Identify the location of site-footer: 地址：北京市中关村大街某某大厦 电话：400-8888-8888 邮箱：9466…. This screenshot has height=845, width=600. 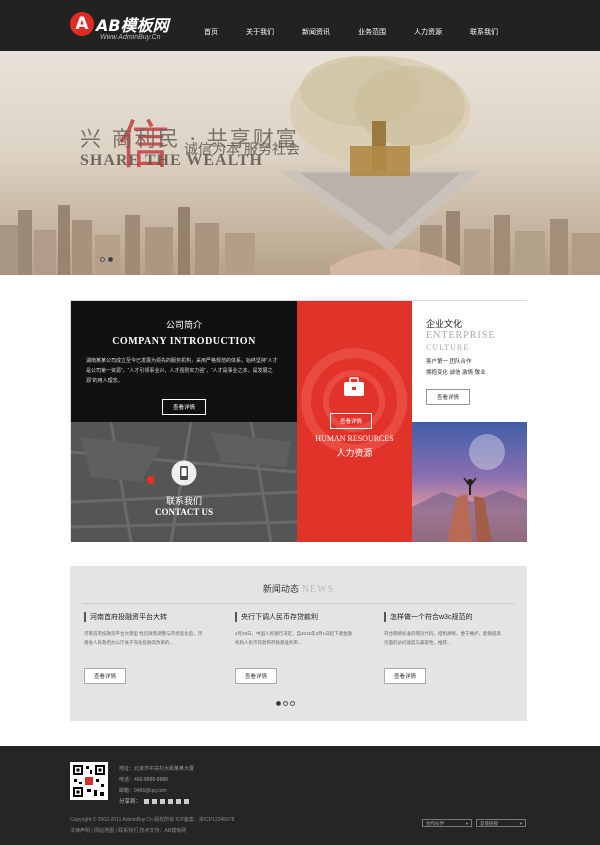
(300, 795).